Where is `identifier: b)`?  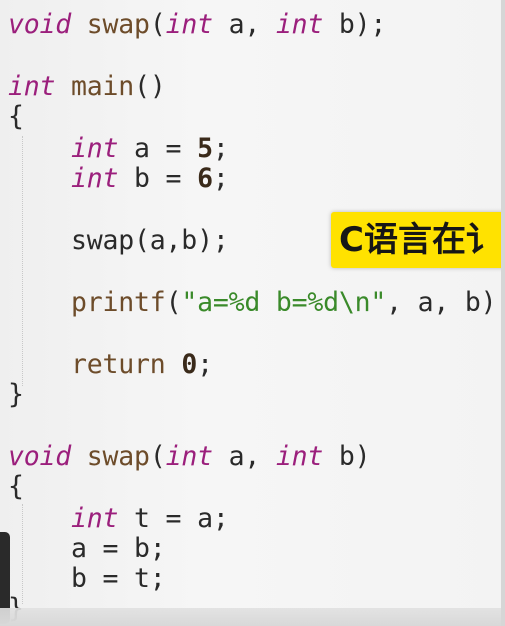 identifier: b) is located at coordinates (347, 456).